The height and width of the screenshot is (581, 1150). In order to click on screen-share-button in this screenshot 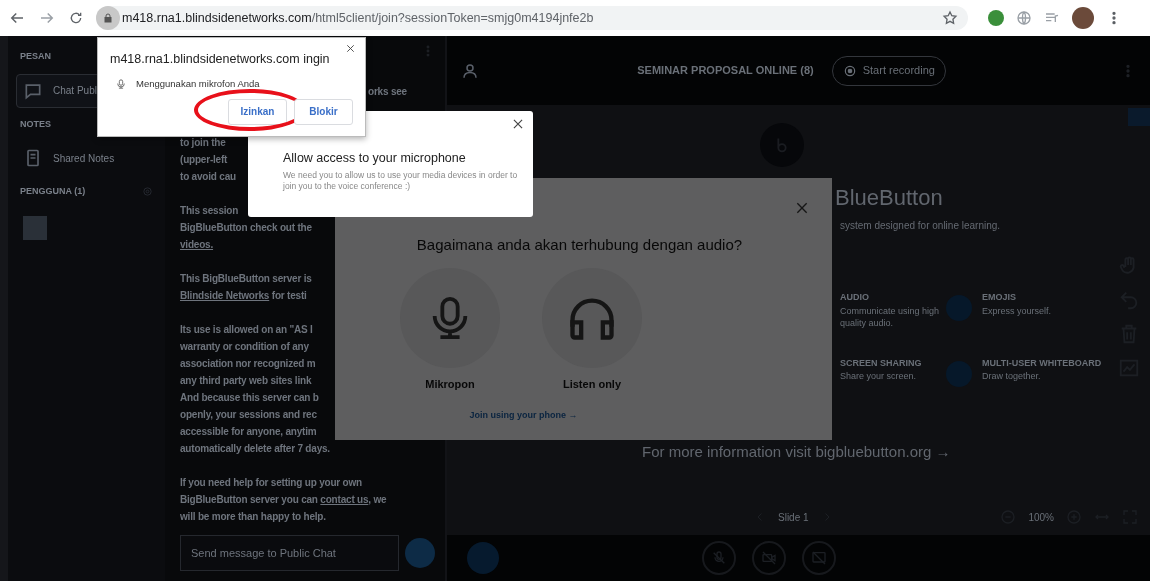, I will do `click(818, 558)`.